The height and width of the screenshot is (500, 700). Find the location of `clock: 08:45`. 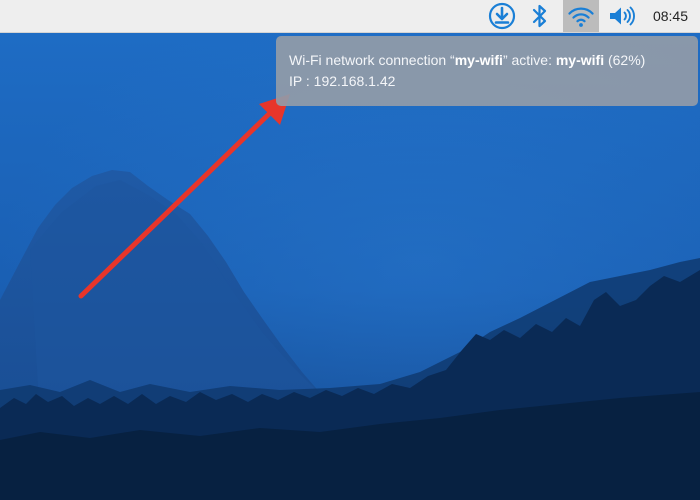

clock: 08:45 is located at coordinates (670, 16).